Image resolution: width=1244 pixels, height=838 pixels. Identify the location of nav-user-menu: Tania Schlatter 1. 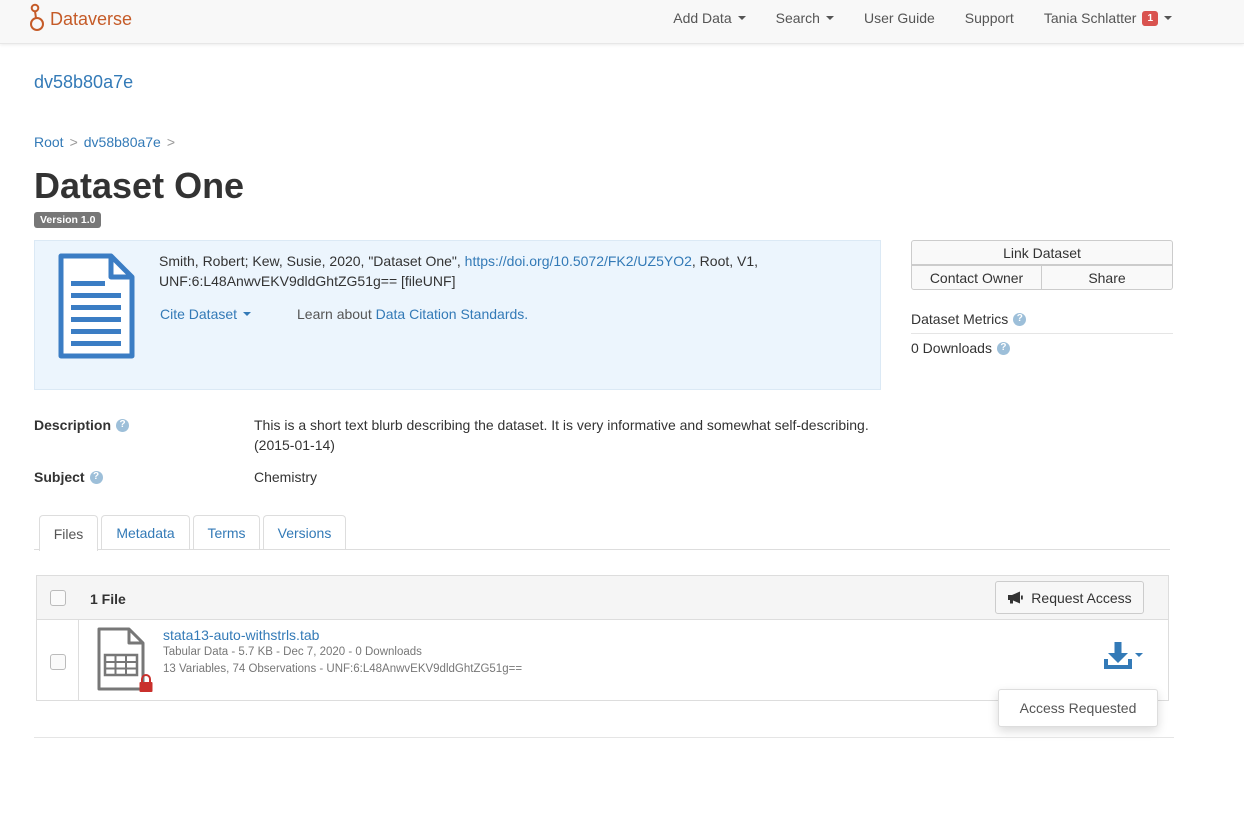
(1136, 18).